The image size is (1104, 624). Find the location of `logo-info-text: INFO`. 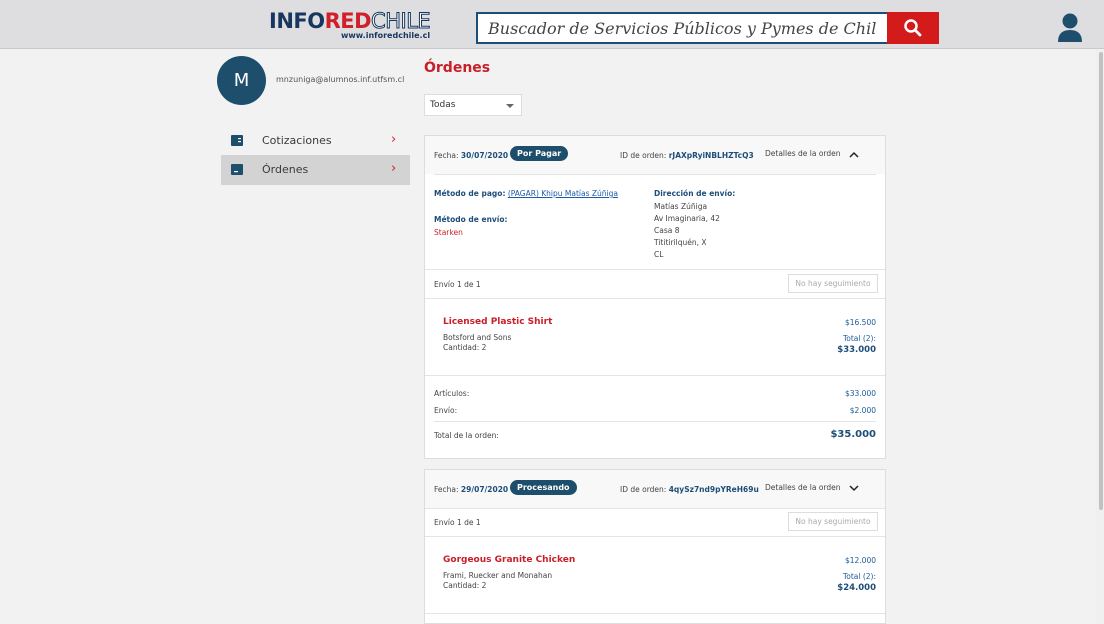

logo-info-text: INFO is located at coordinates (297, 21).